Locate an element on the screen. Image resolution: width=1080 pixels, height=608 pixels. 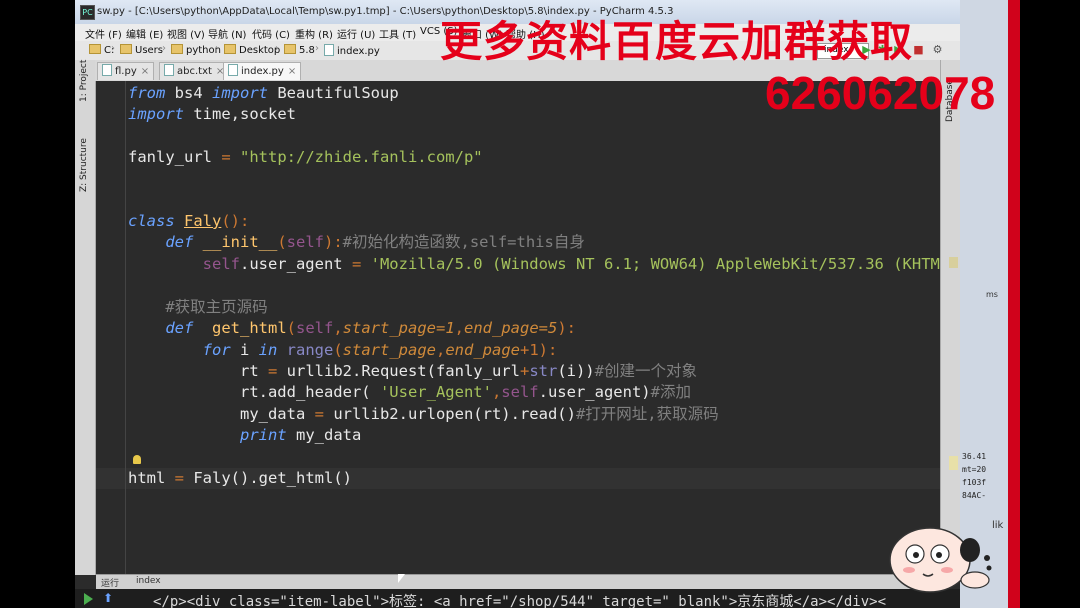
menu-refactor: 重构 (R) is located at coordinates (314, 33).